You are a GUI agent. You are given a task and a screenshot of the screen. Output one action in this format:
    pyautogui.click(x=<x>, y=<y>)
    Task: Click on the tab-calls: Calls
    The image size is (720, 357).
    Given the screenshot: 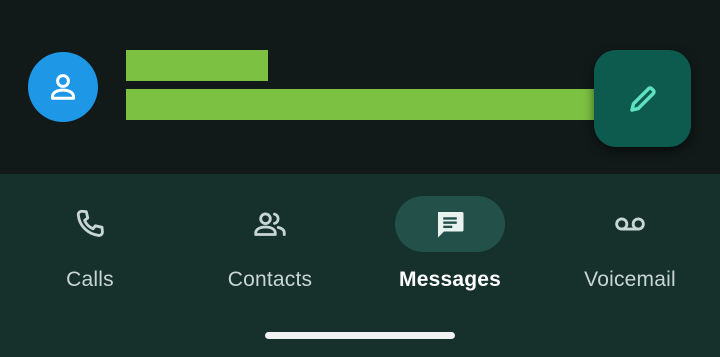 What is the action you would take?
    pyautogui.click(x=90, y=251)
    